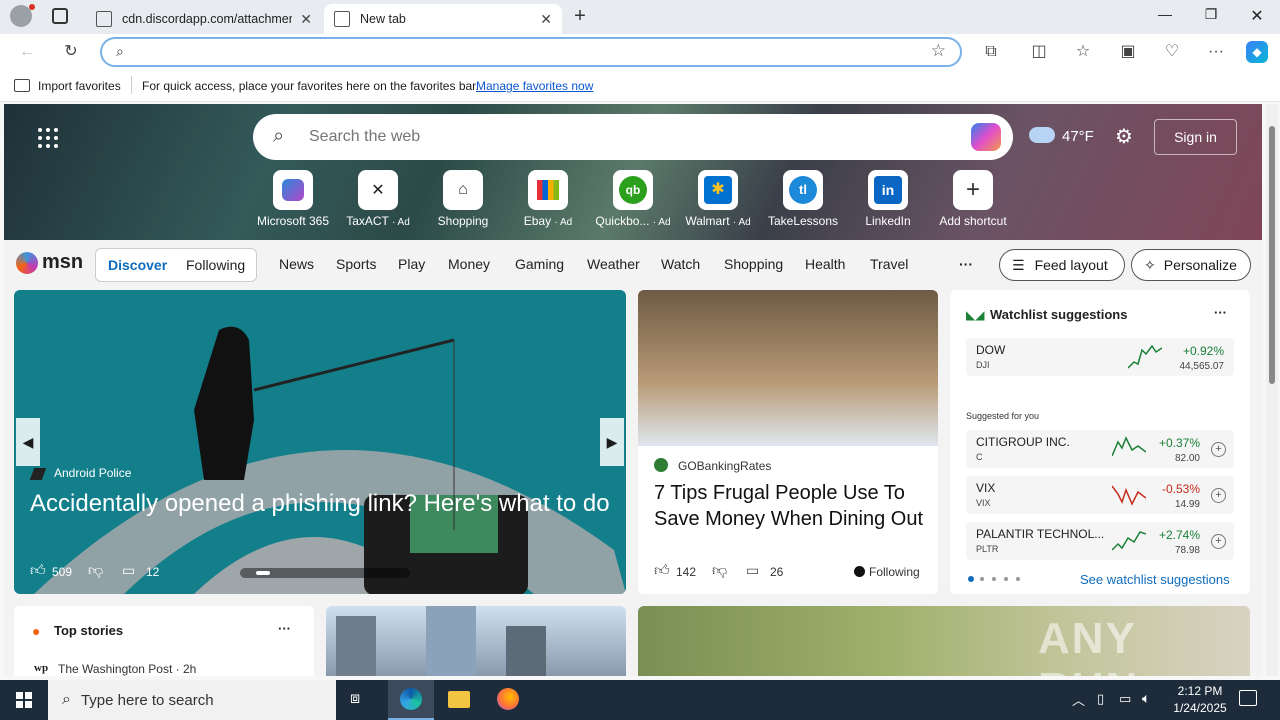 The height and width of the screenshot is (720, 1280). Describe the element at coordinates (825, 264) in the screenshot. I see `nav-health: Health` at that location.